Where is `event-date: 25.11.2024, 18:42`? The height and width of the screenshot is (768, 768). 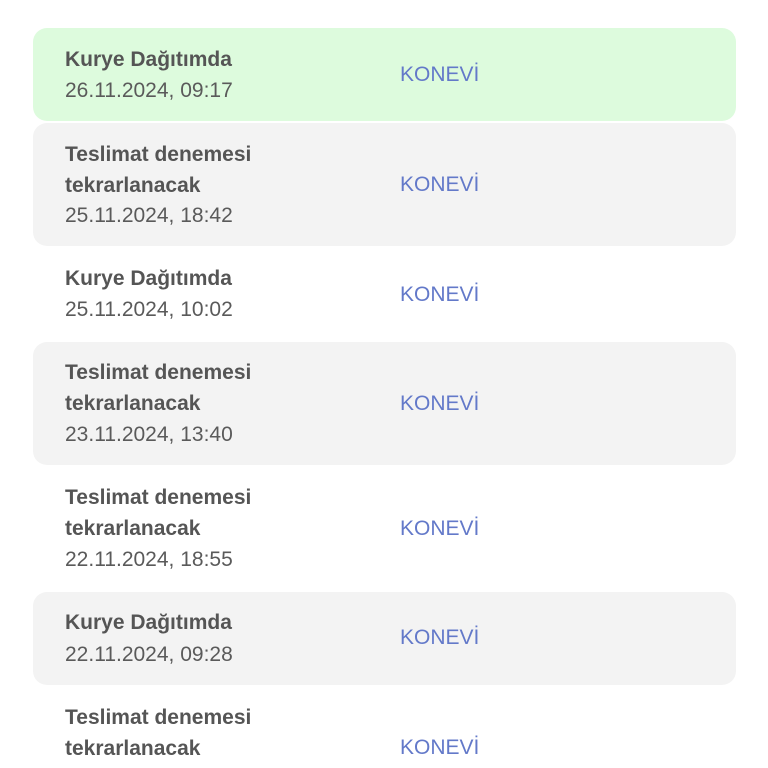 event-date: 25.11.2024, 18:42 is located at coordinates (149, 215).